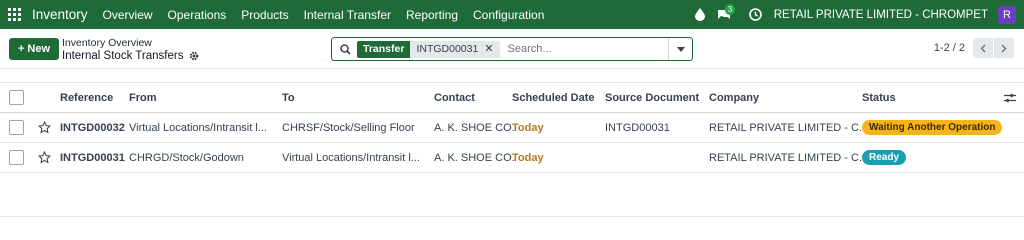  What do you see at coordinates (949, 48) in the screenshot?
I see `pager-value: 1-2 / 2` at bounding box center [949, 48].